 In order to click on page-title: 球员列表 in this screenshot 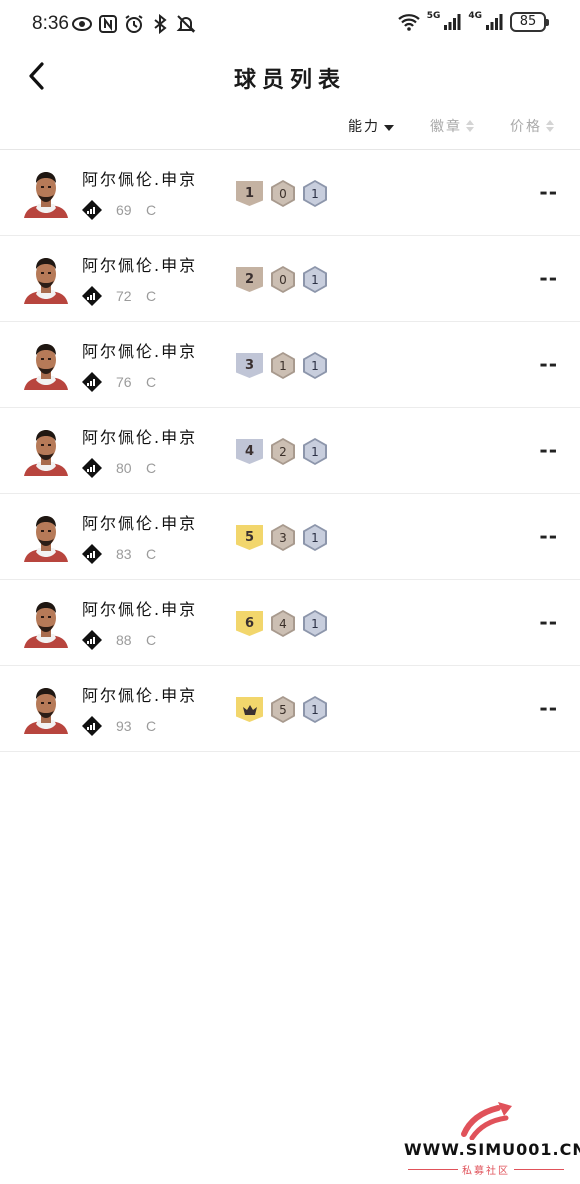, I will do `click(289, 80)`.